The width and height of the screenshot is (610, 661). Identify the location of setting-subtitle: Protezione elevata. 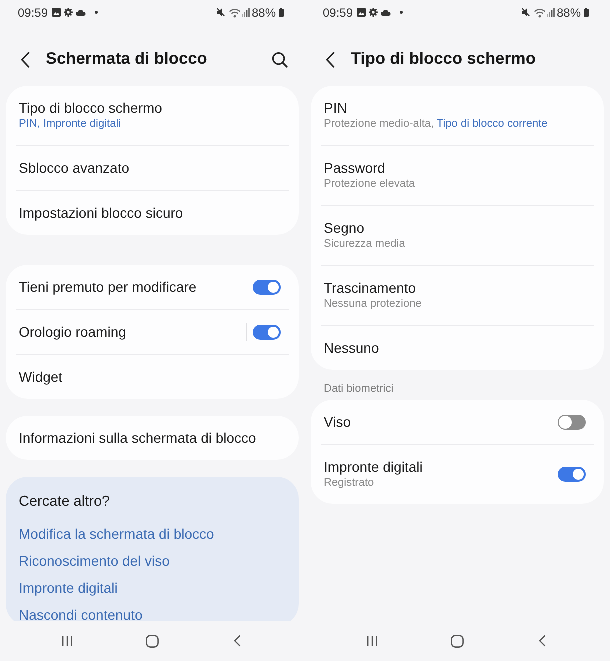
(370, 184).